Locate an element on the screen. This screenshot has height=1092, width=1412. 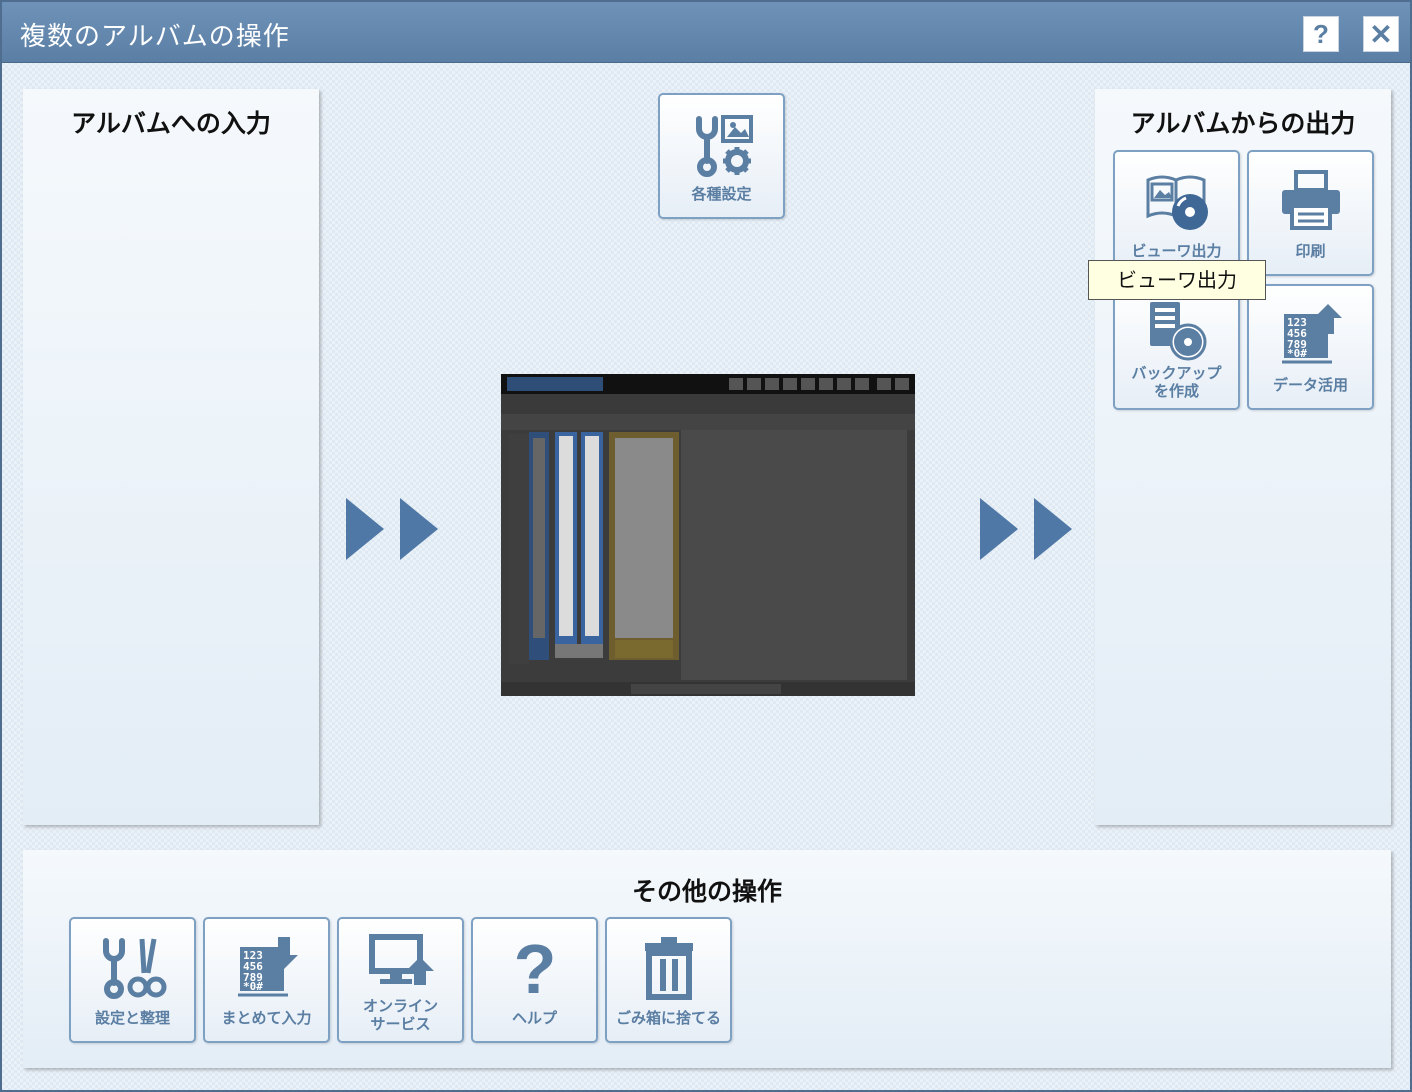
help-button: ? is located at coordinates (1321, 34).